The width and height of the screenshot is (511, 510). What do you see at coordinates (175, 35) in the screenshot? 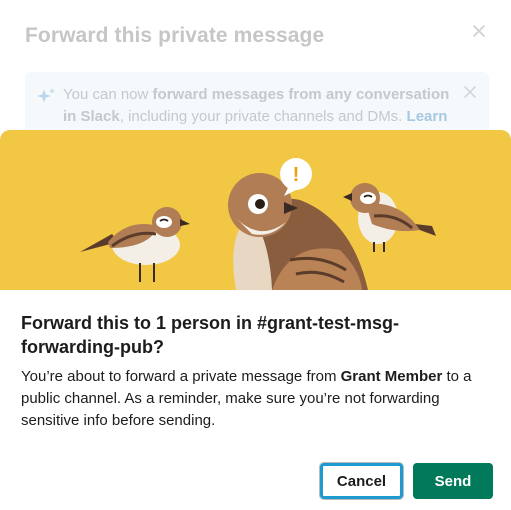
I see `background-modal-title: Forward this private message` at bounding box center [175, 35].